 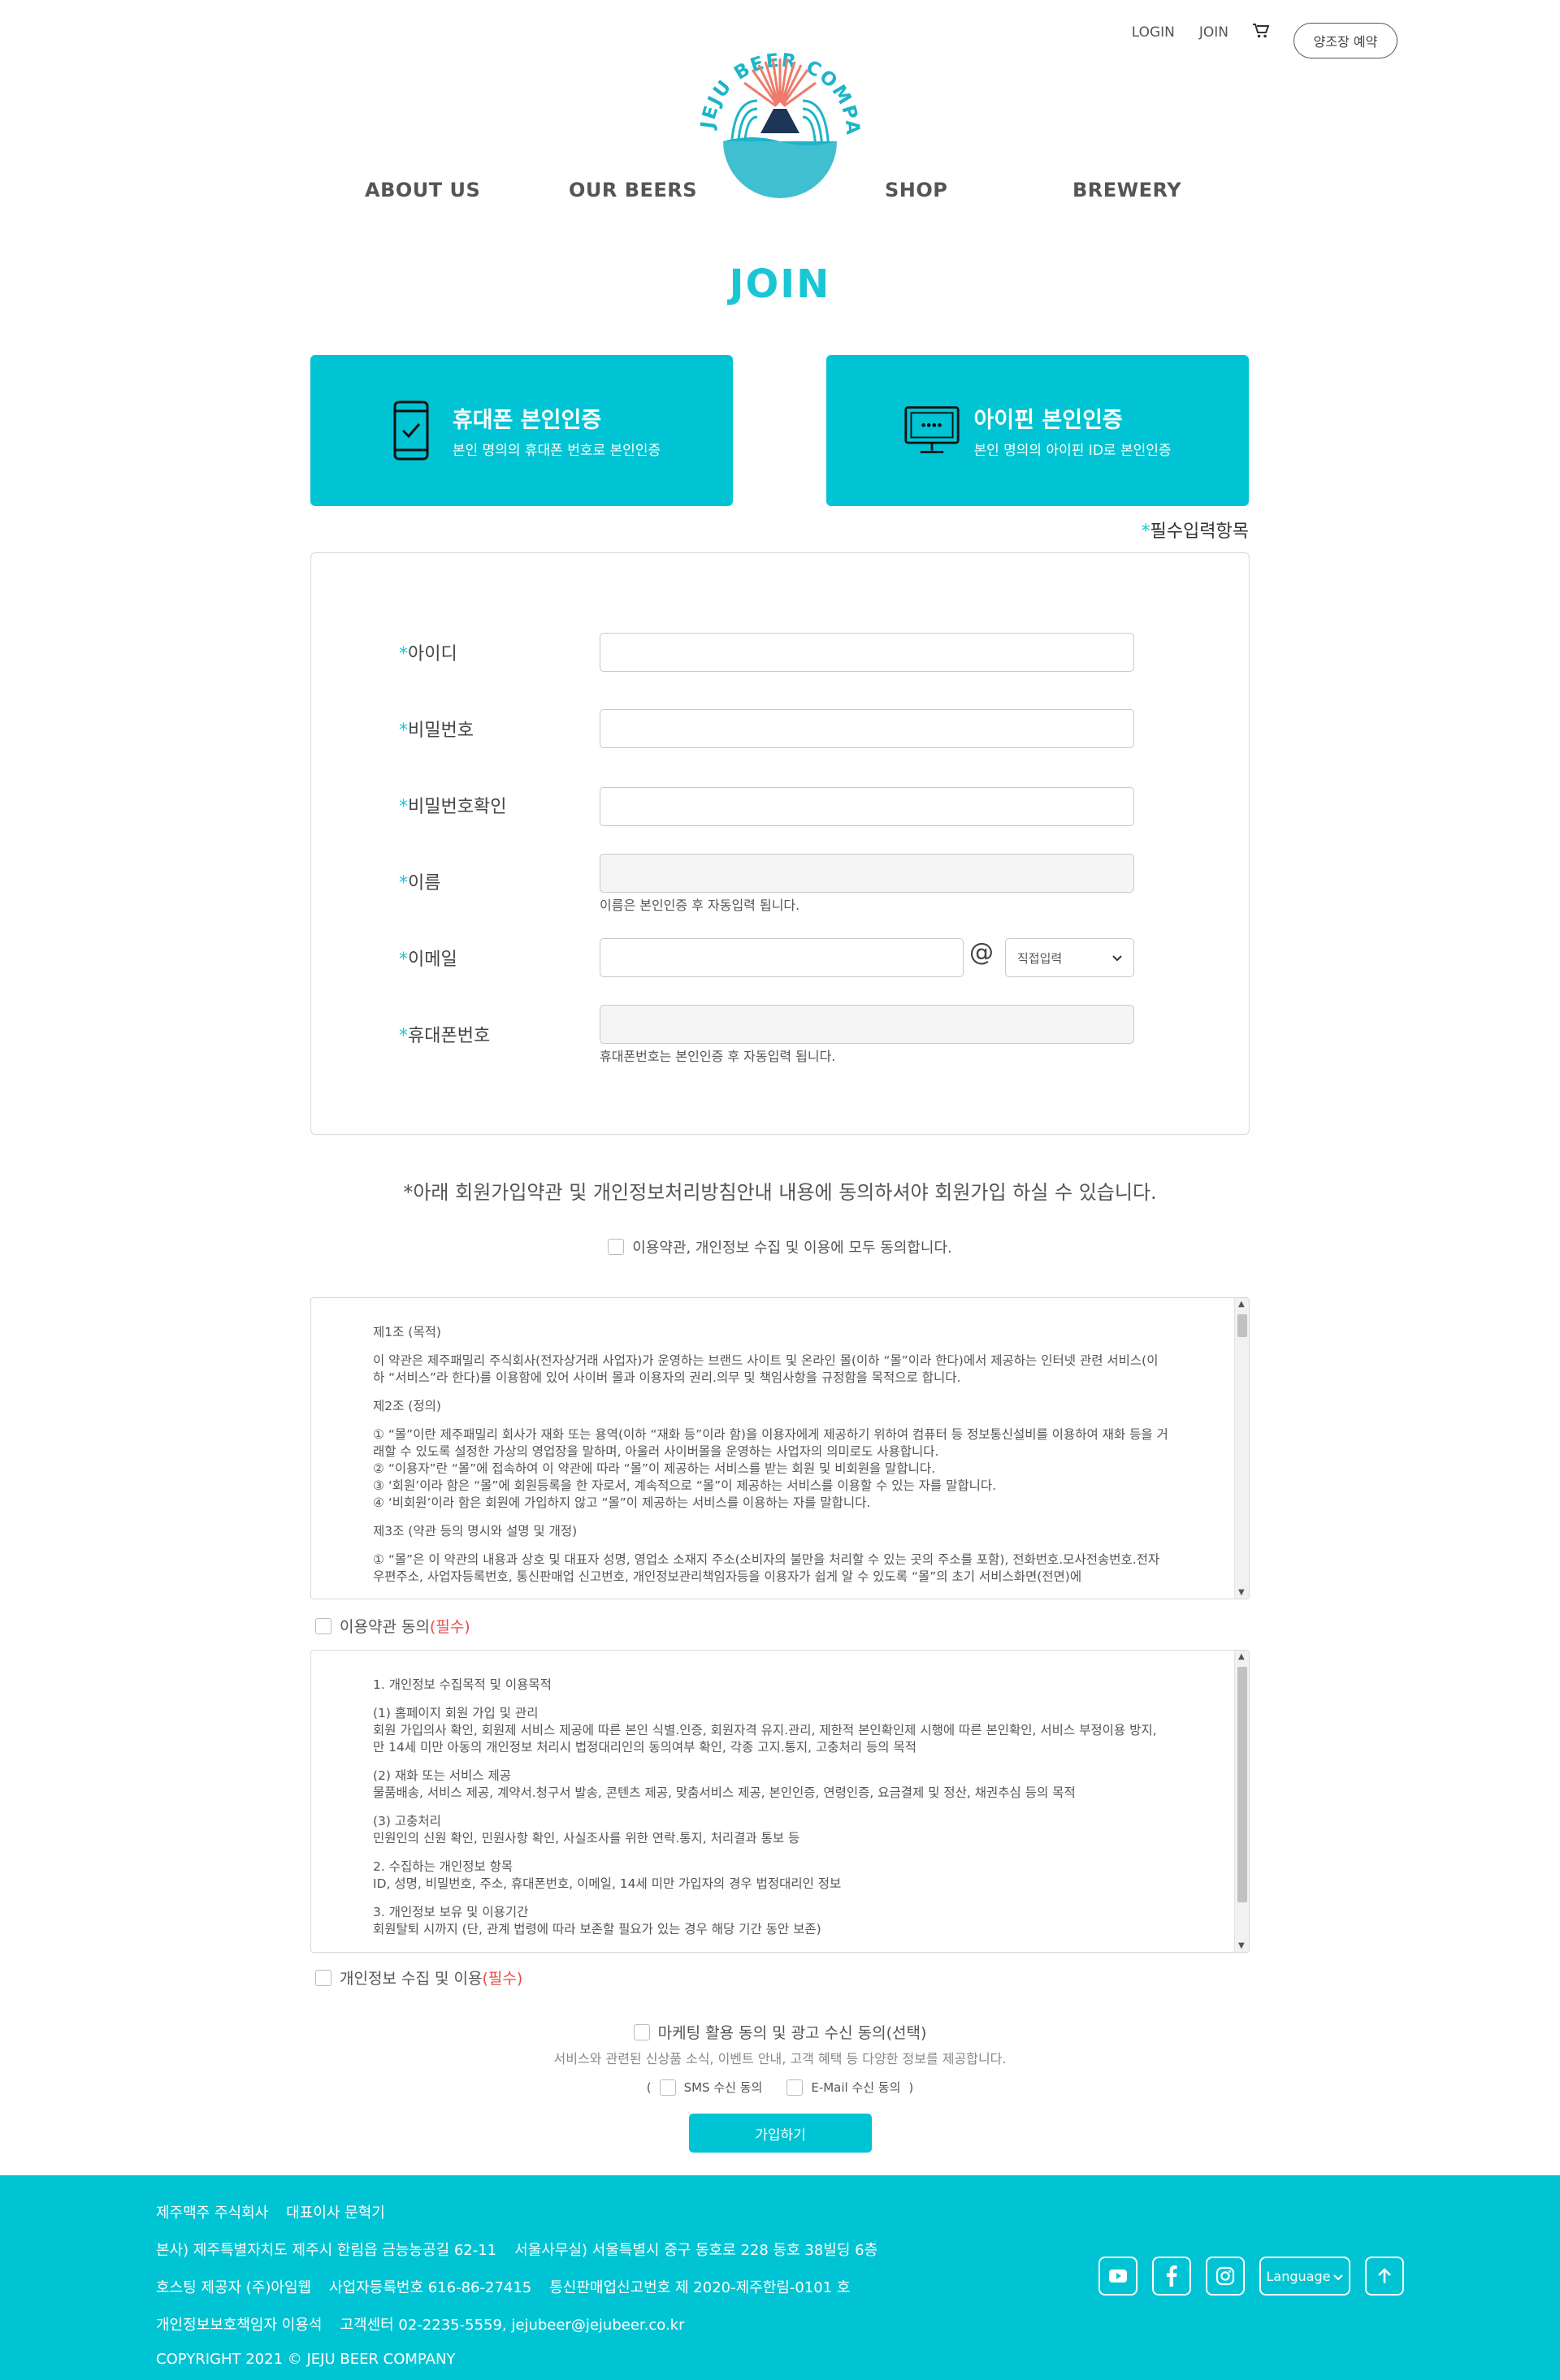 What do you see at coordinates (700, 906) in the screenshot?
I see `name-help-text: 이름은 본인인증 후 자동입력 됩니다.` at bounding box center [700, 906].